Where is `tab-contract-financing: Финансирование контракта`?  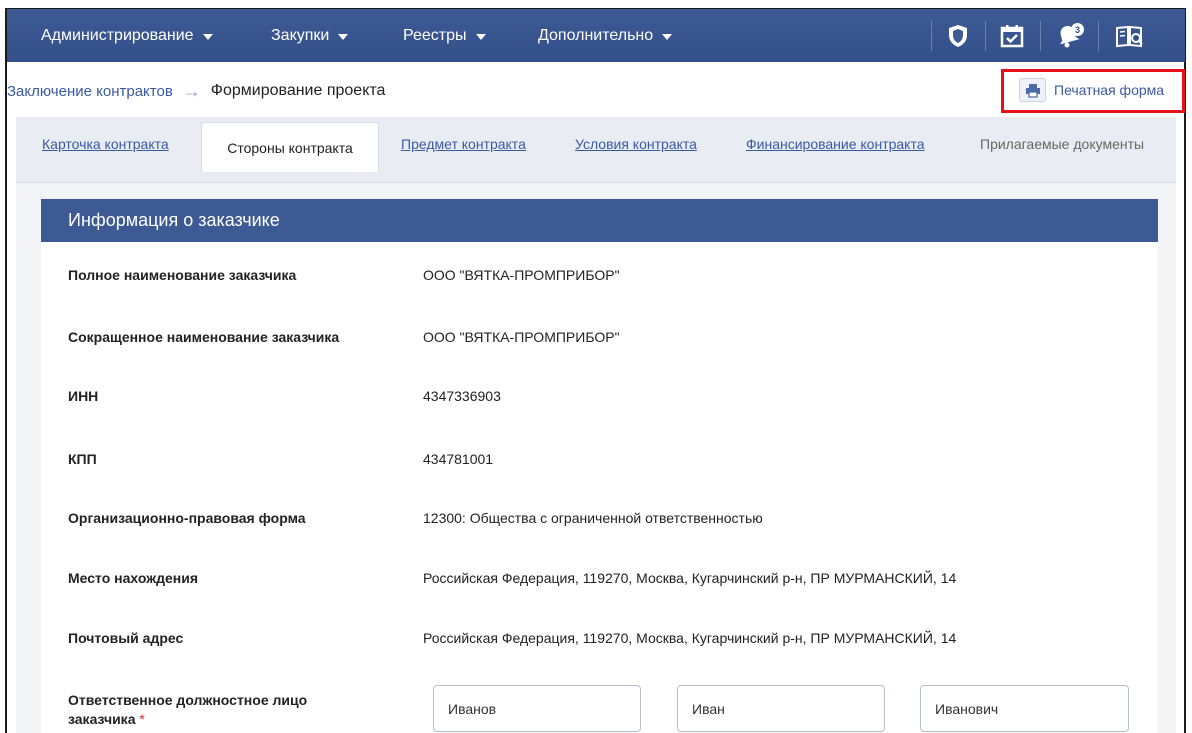
tab-contract-financing: Финансирование контракта is located at coordinates (835, 144).